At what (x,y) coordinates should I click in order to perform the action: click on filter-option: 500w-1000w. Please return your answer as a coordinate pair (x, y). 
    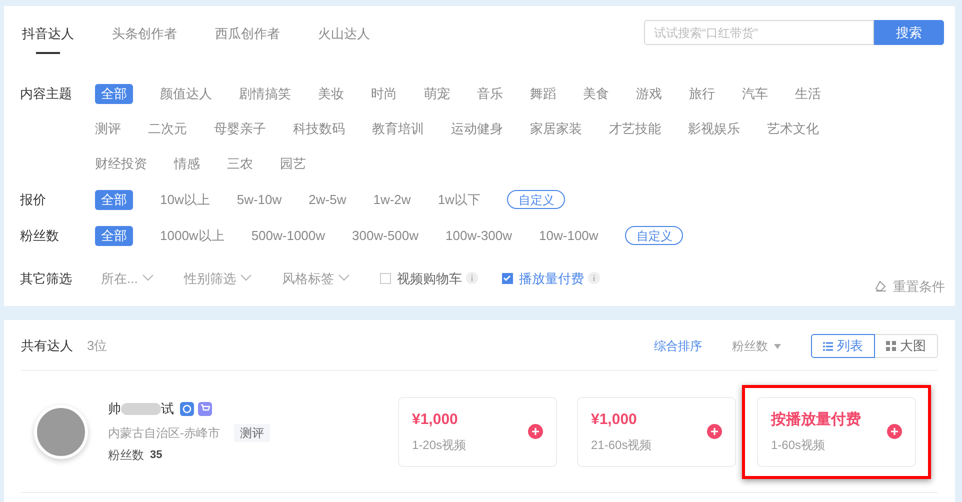
    Looking at the image, I should click on (288, 236).